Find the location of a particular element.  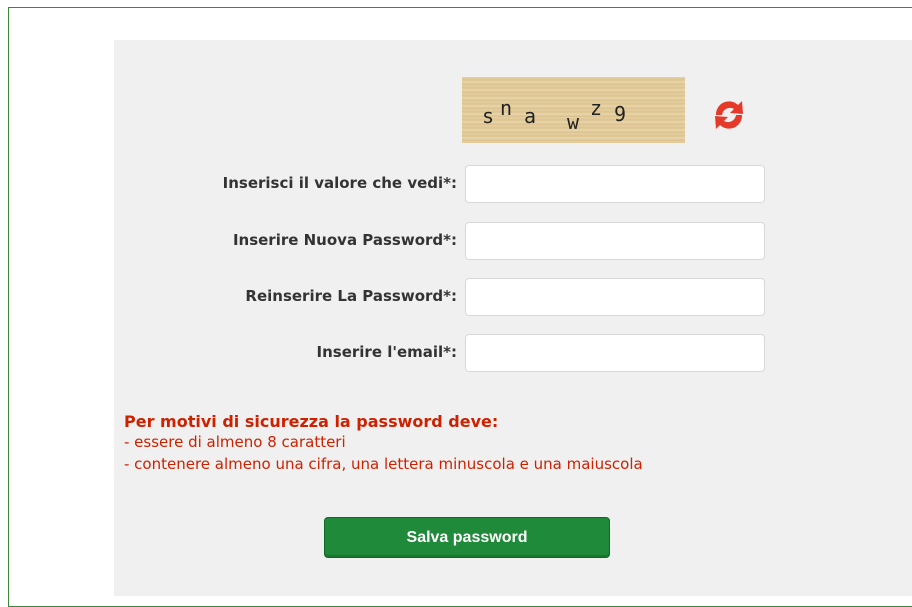

new-password-input is located at coordinates (615, 241).